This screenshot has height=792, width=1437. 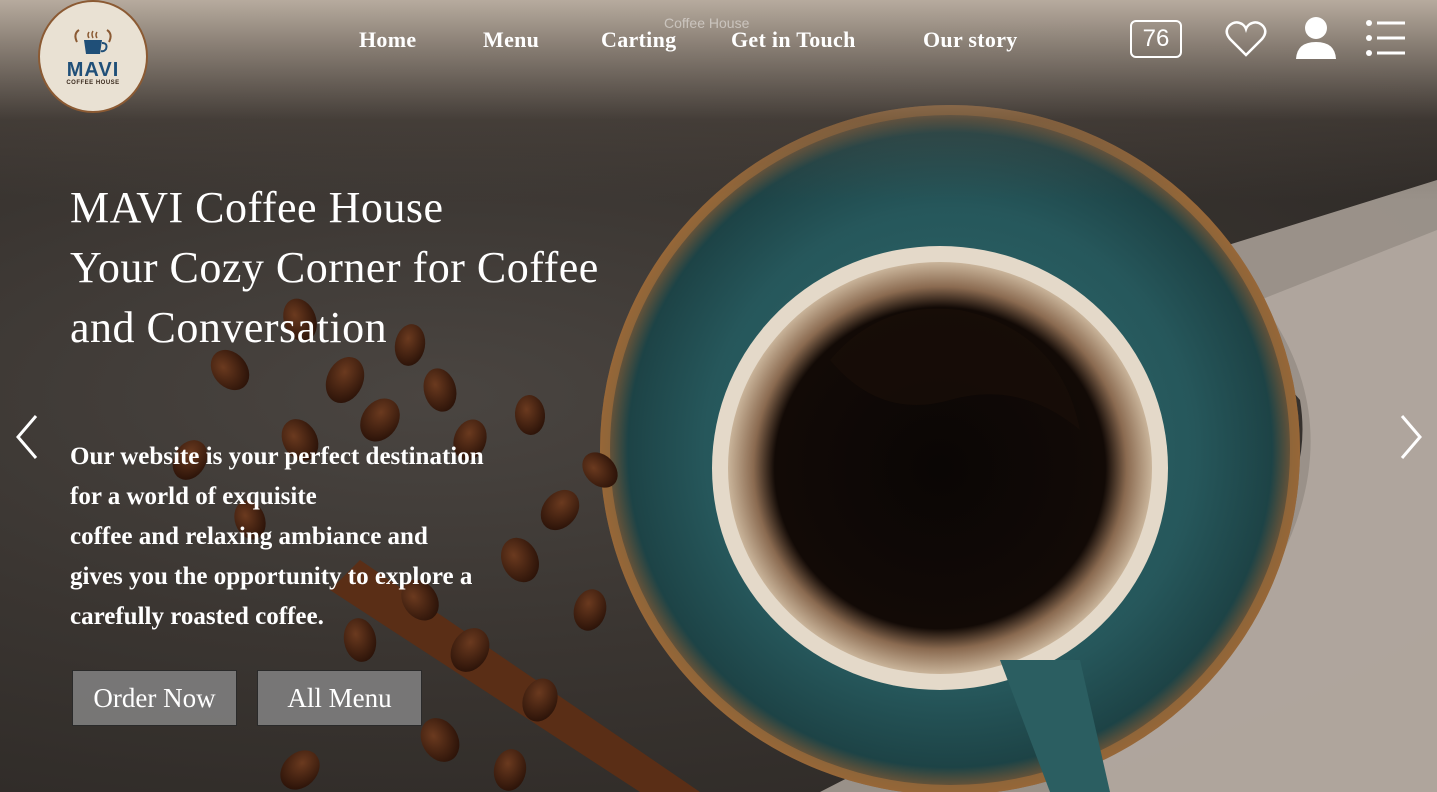 What do you see at coordinates (970, 40) in the screenshot?
I see `nav-our-story: Our story` at bounding box center [970, 40].